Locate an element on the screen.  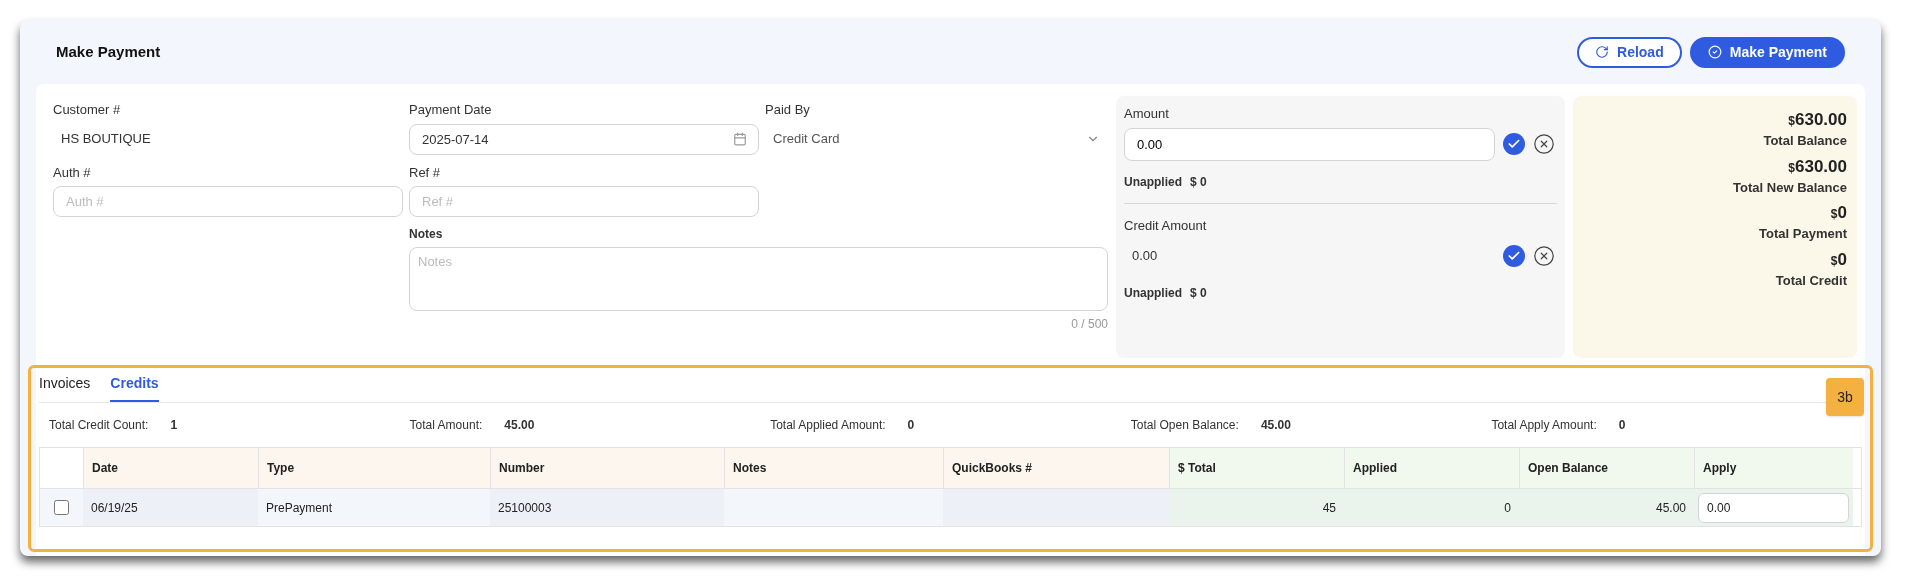
amount-field: 0.00 is located at coordinates (1309, 144).